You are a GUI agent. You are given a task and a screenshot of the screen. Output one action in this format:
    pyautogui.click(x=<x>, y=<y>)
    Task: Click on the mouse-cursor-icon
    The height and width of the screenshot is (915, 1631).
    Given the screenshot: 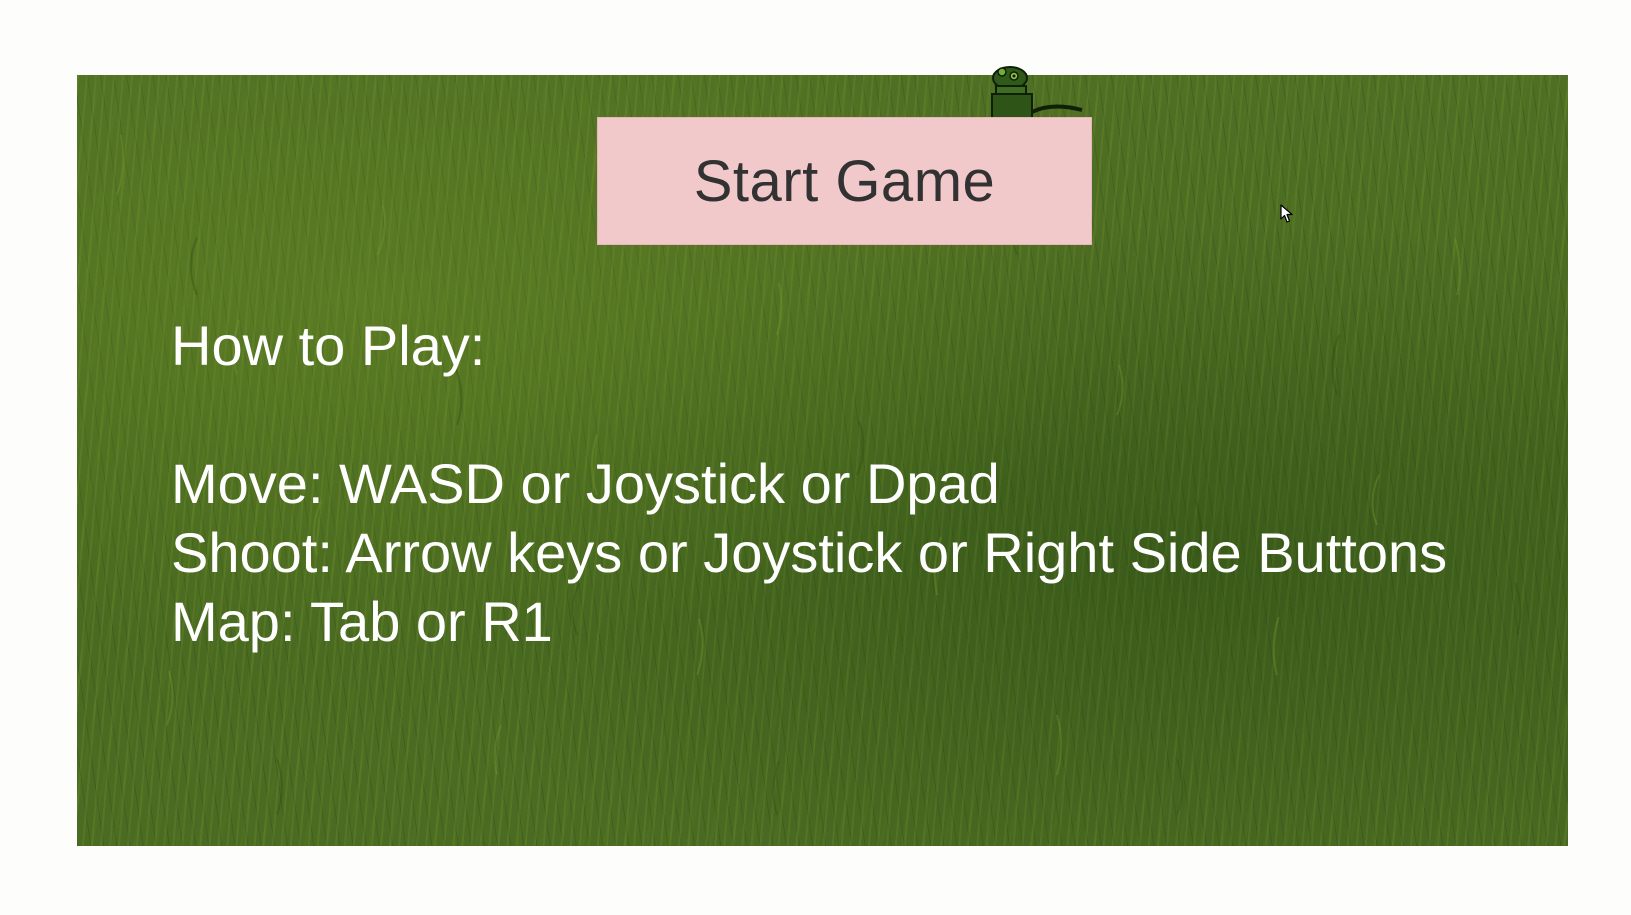 What is the action you would take?
    pyautogui.click(x=1286, y=213)
    